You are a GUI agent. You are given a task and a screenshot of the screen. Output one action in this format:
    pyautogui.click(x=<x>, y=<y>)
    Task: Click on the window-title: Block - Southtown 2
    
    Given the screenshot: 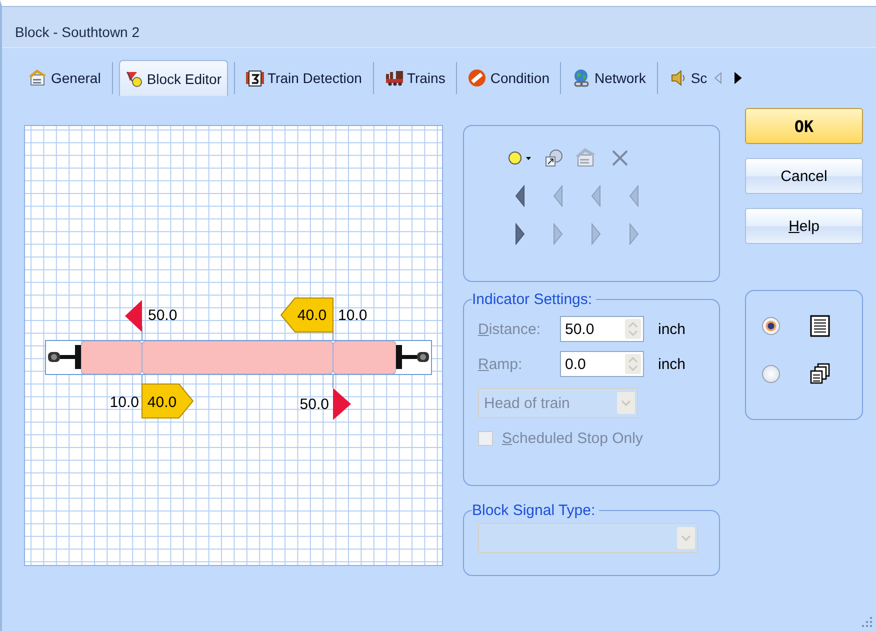 What is the action you would take?
    pyautogui.click(x=77, y=32)
    